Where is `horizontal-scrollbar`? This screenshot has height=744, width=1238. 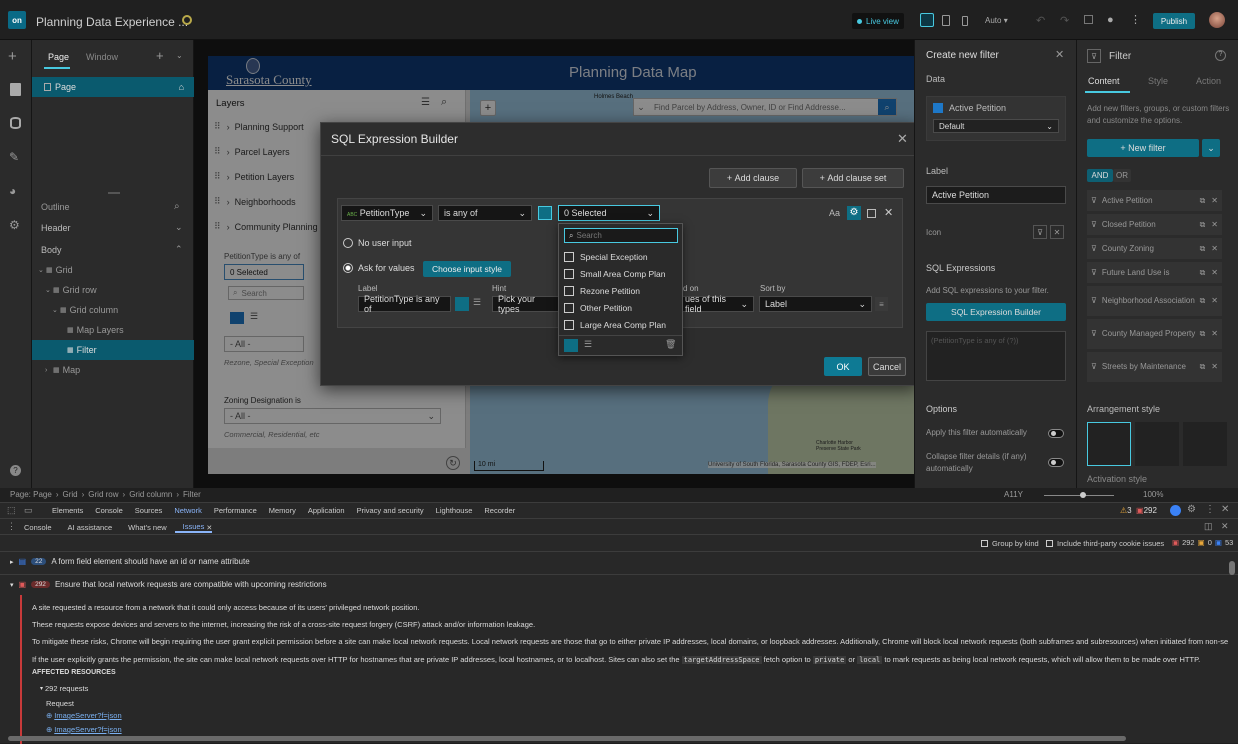 horizontal-scrollbar is located at coordinates (616, 738).